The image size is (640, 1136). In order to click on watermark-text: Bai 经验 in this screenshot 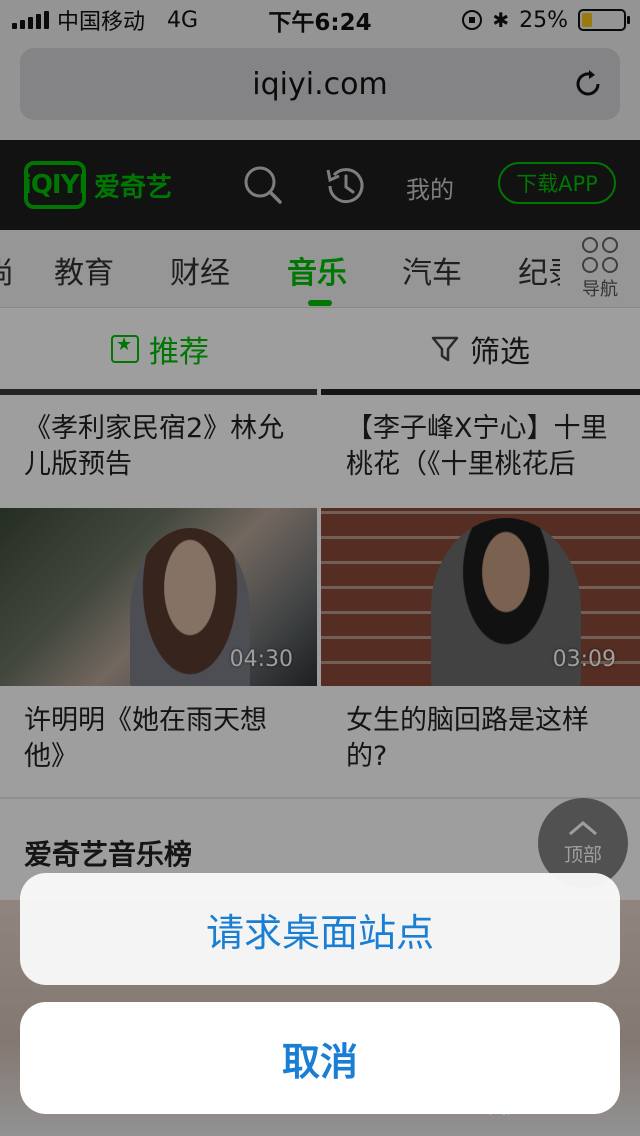, I will do `click(532, 1086)`.